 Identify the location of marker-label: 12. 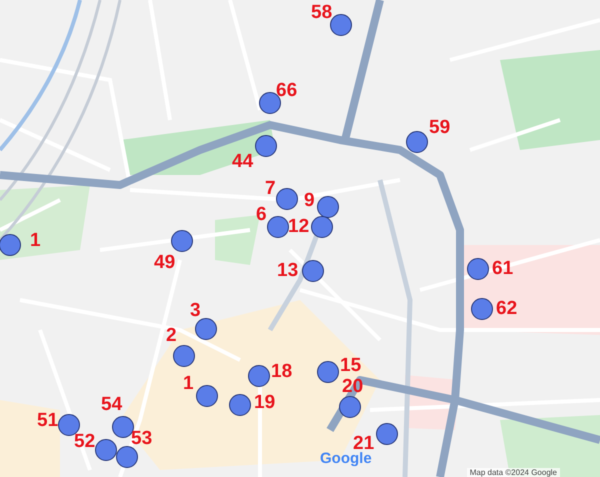
(299, 227).